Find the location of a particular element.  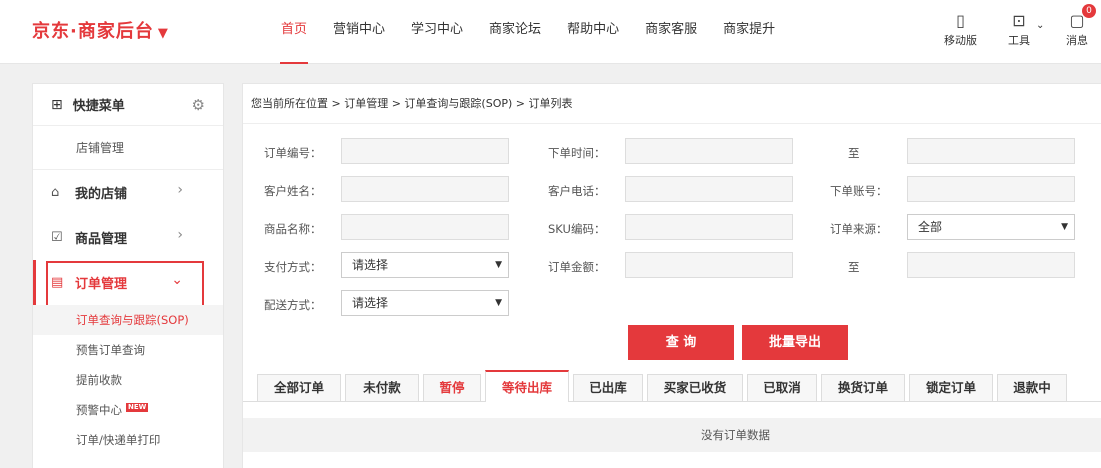

order-source-value: 全部 is located at coordinates (930, 227).